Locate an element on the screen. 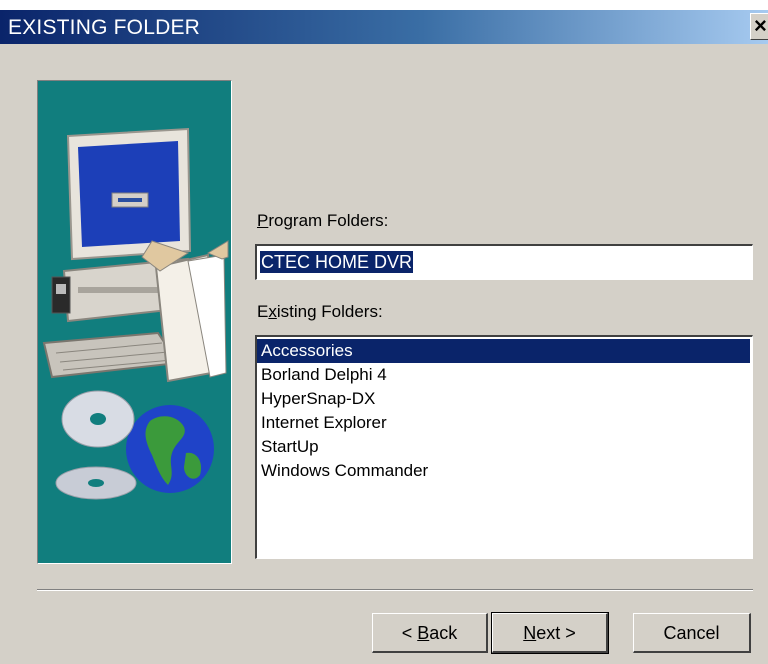 The width and height of the screenshot is (768, 664). list-item: Borland Delphi 4 is located at coordinates (503, 375).